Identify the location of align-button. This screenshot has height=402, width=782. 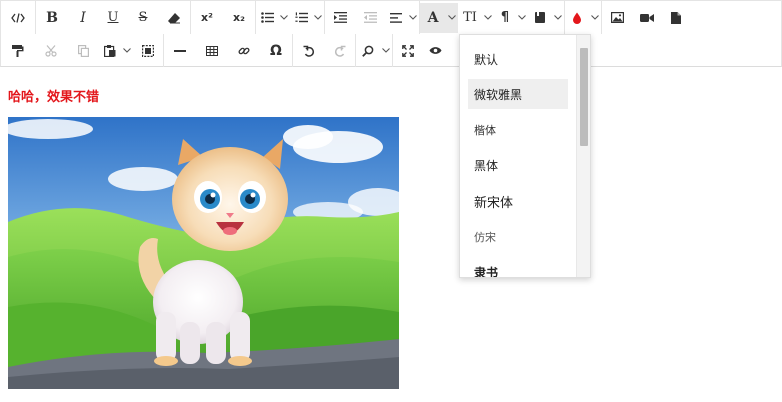
(396, 18).